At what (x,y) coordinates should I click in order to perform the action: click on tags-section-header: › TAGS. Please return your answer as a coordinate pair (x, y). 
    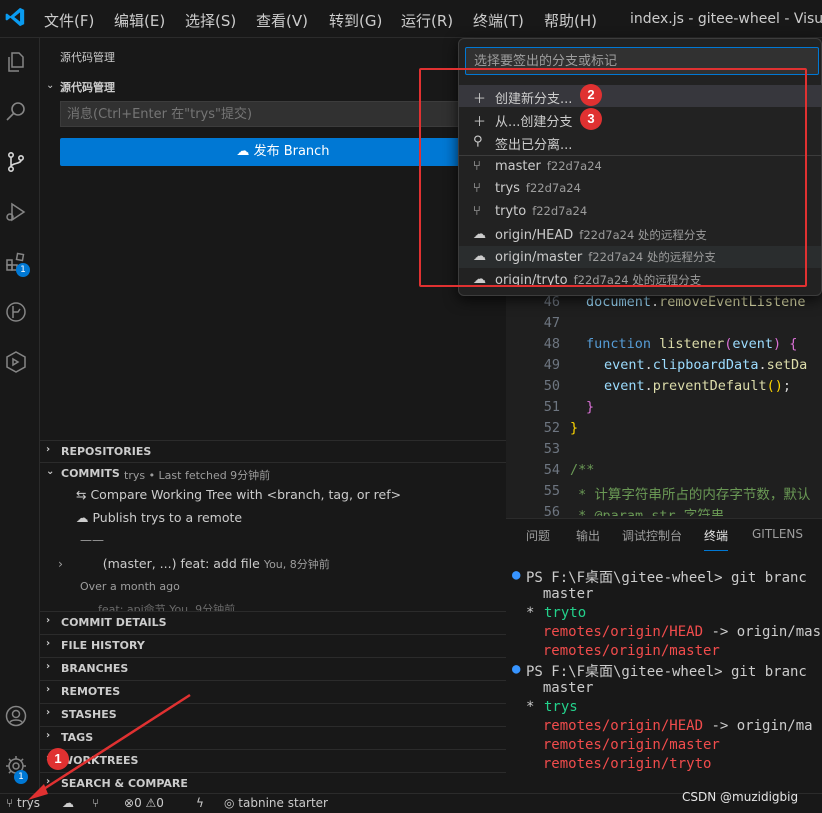
    Looking at the image, I should click on (273, 737).